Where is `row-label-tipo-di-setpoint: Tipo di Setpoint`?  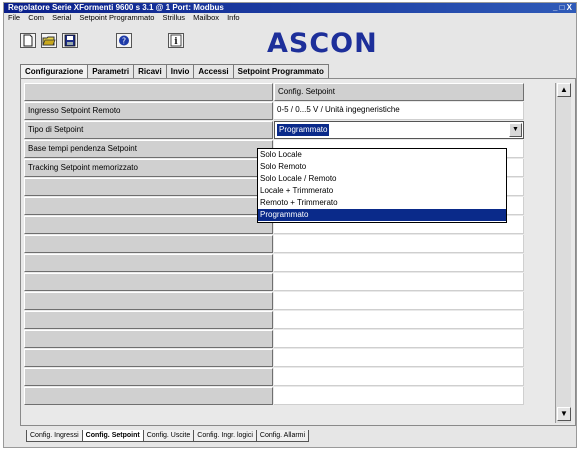
row-label-tipo-di-setpoint: Tipo di Setpoint is located at coordinates (148, 130).